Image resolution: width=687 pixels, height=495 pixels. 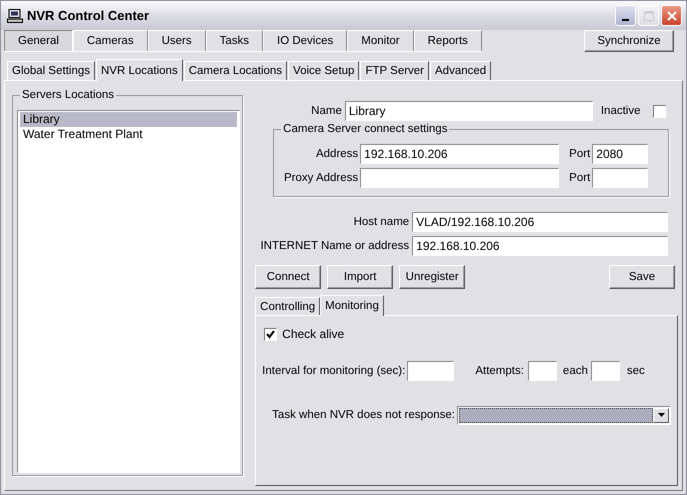 What do you see at coordinates (381, 222) in the screenshot?
I see `field-label: Host name` at bounding box center [381, 222].